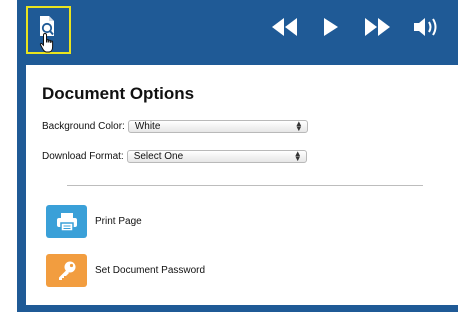 Image resolution: width=468 pixels, height=312 pixels. I want to click on fast-forward-icon, so click(377, 27).